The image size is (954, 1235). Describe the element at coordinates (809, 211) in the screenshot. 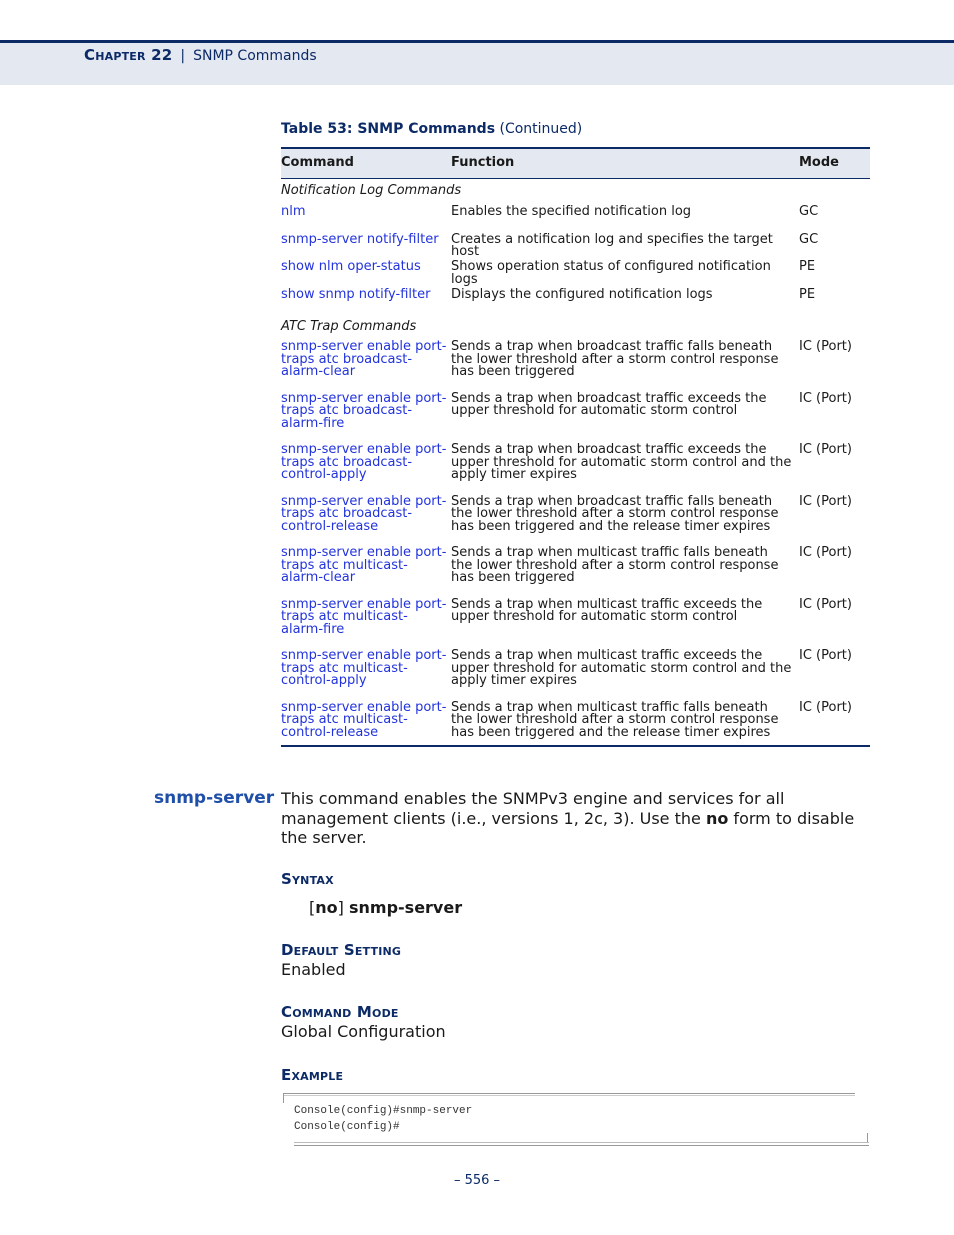

I see `mode-cell: GC` at that location.